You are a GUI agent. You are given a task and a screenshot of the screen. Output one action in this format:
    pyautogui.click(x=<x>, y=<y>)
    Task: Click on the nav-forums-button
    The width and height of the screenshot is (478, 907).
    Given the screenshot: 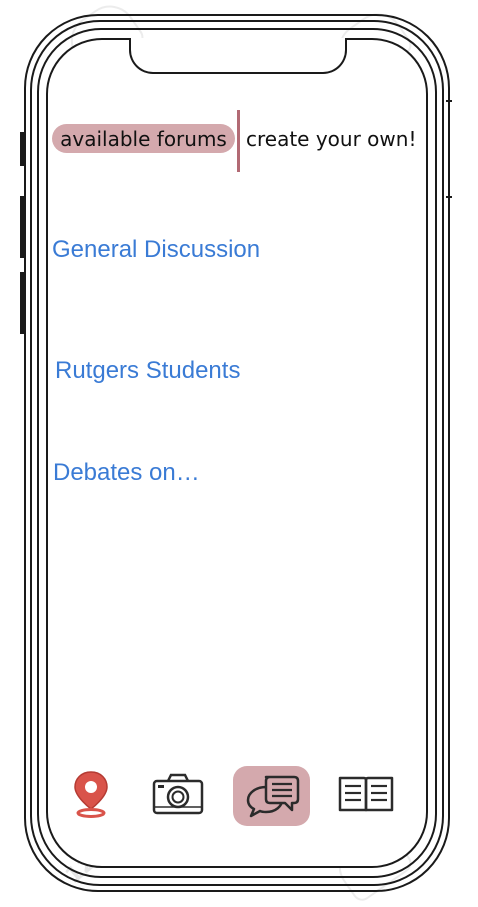 What is the action you would take?
    pyautogui.click(x=271, y=796)
    